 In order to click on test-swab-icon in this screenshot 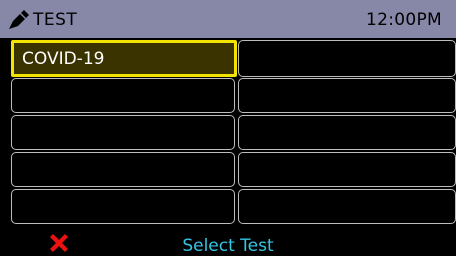, I will do `click(19, 19)`.